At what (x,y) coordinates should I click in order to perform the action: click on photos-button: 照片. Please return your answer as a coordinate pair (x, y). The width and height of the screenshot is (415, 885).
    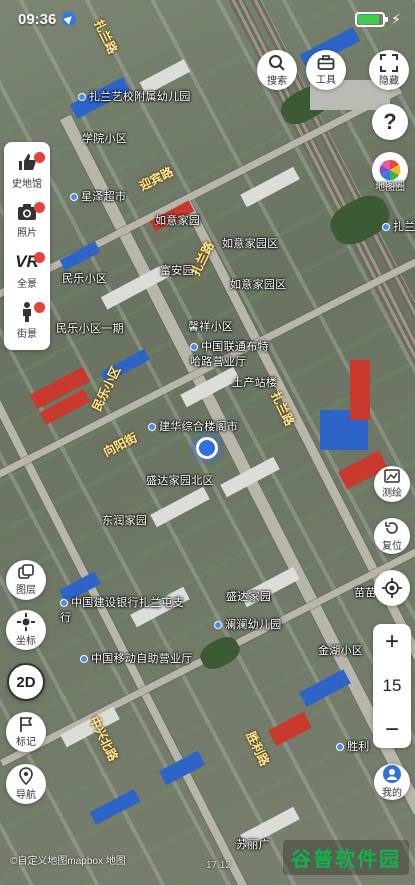
    Looking at the image, I should click on (27, 221).